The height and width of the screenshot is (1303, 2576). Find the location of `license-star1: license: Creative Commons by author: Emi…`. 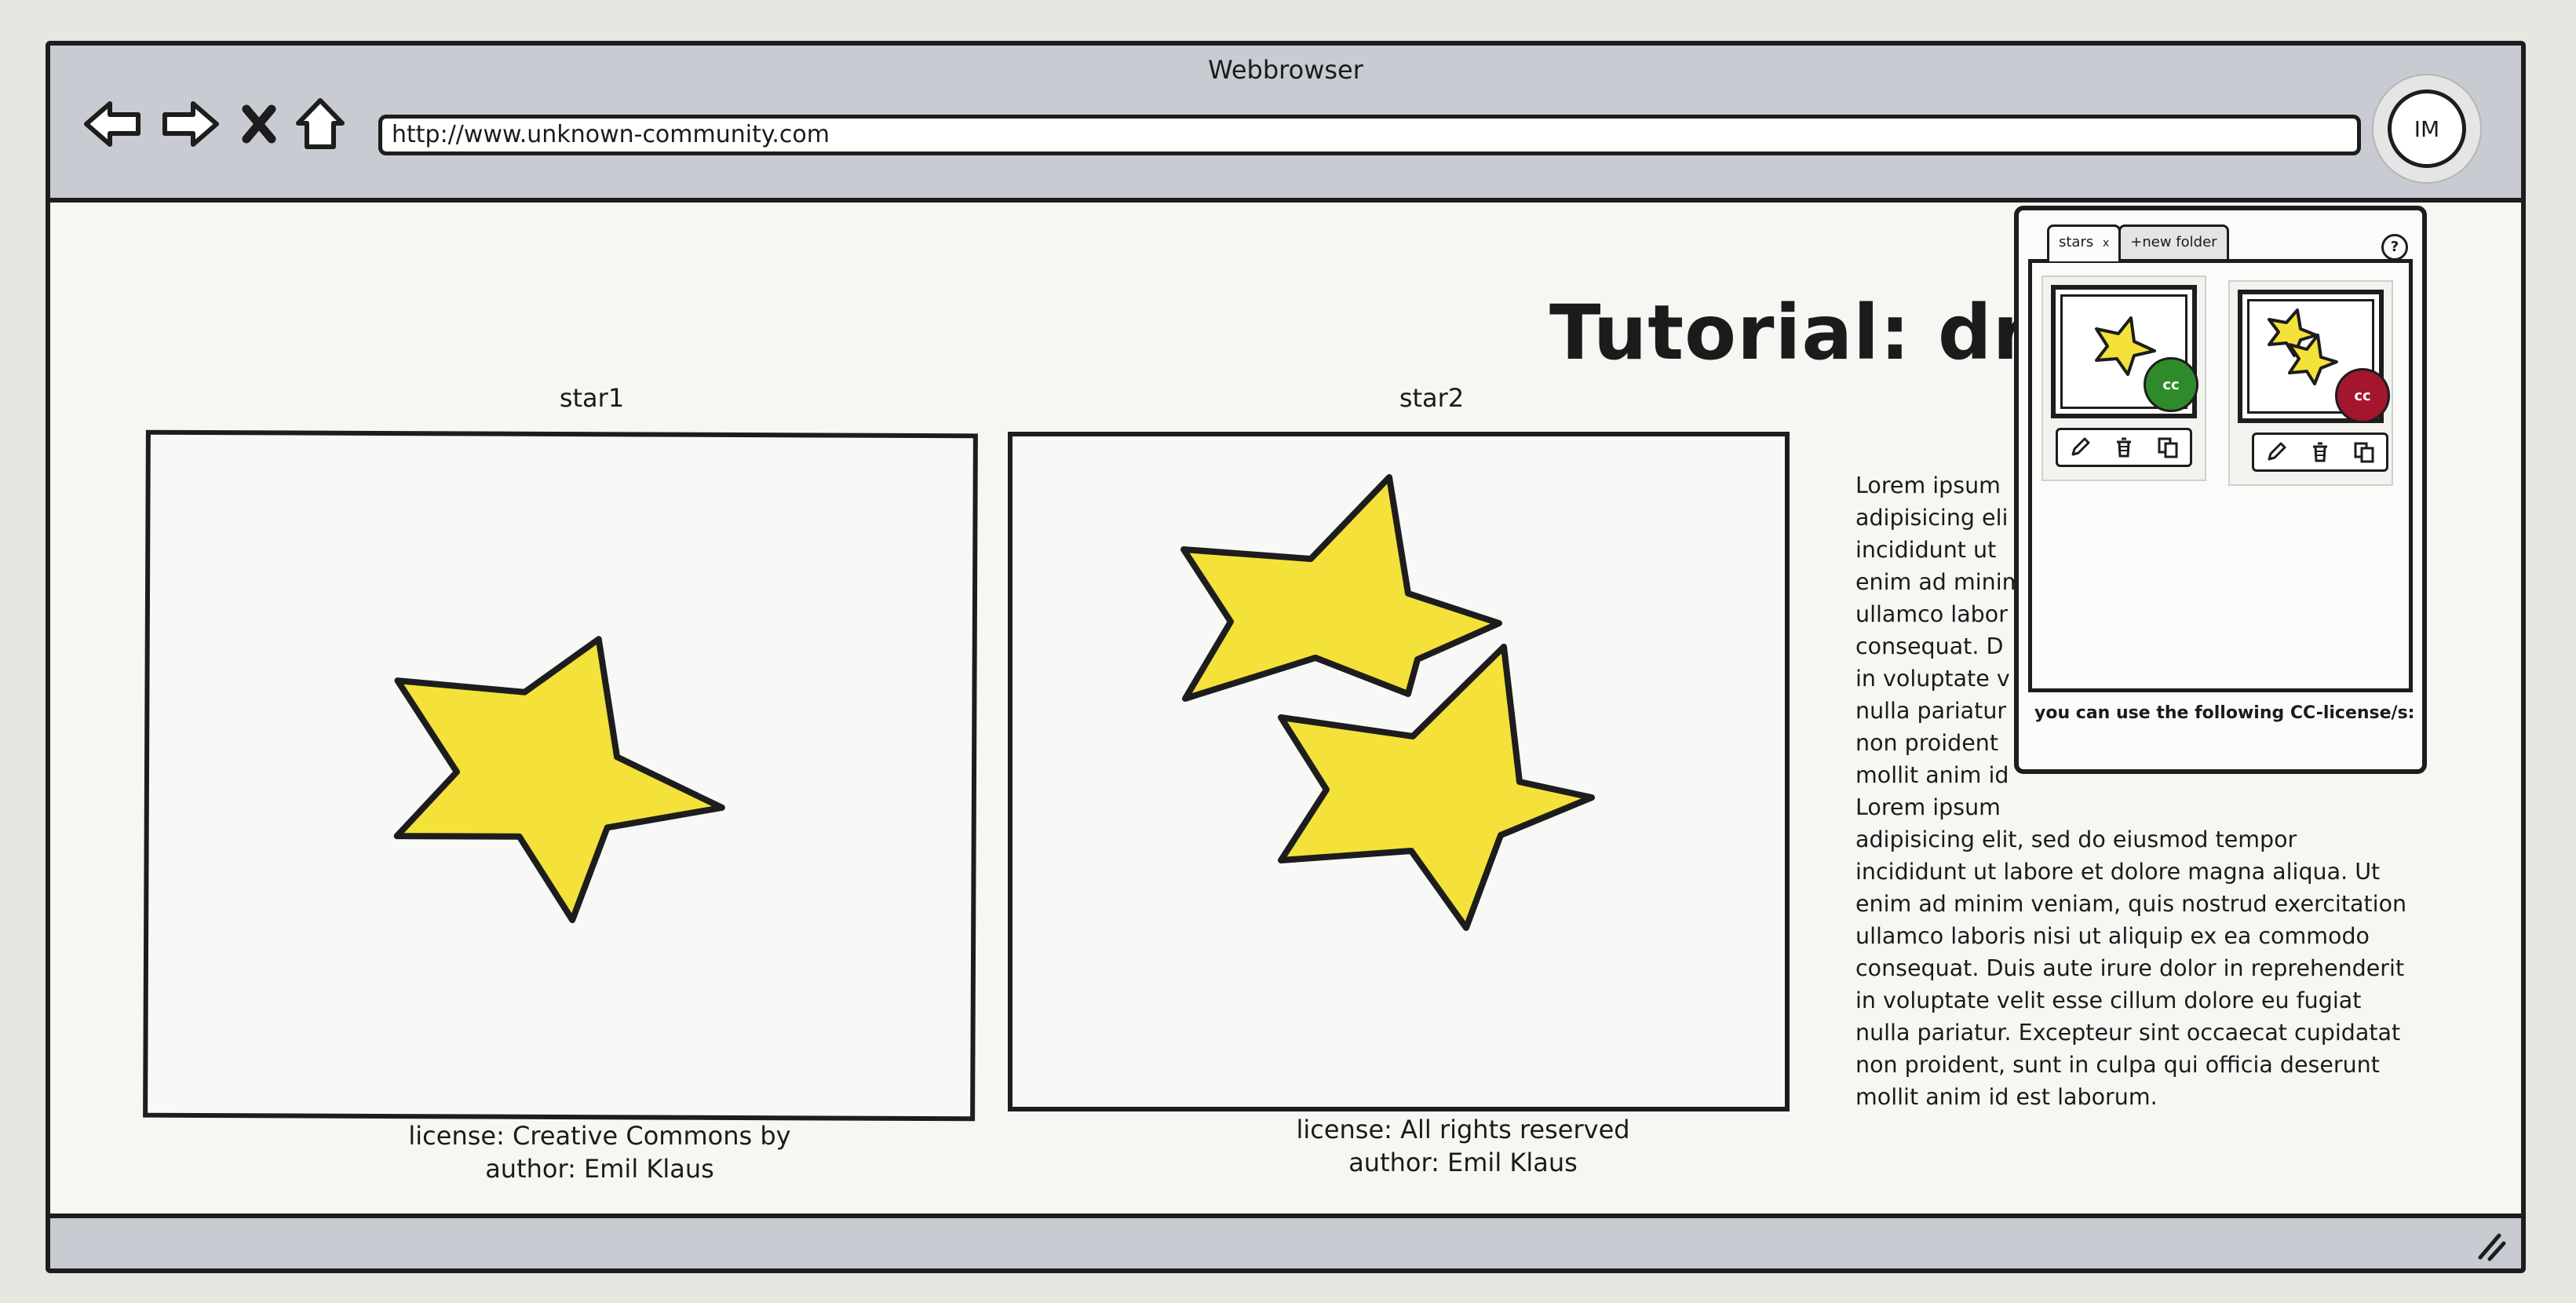

license-star1: license: Creative Commons by author: Emi… is located at coordinates (600, 1152).